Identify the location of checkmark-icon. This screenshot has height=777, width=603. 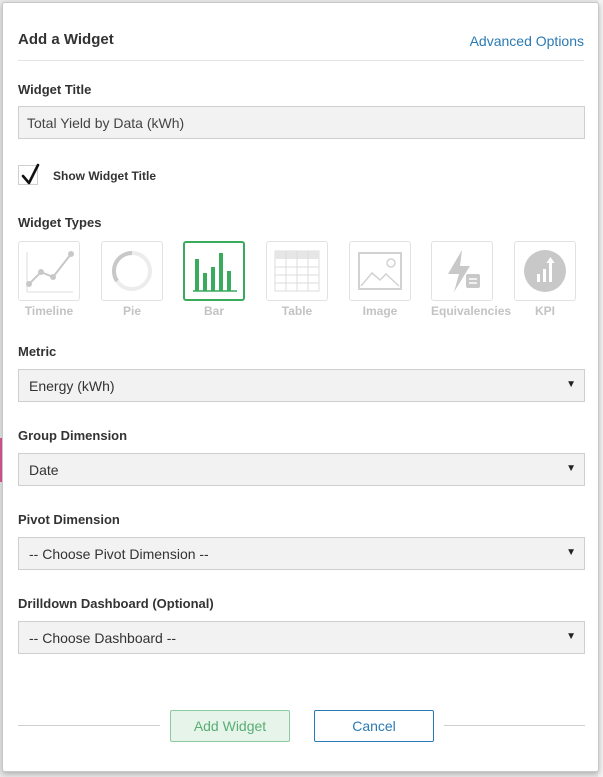
(30, 174).